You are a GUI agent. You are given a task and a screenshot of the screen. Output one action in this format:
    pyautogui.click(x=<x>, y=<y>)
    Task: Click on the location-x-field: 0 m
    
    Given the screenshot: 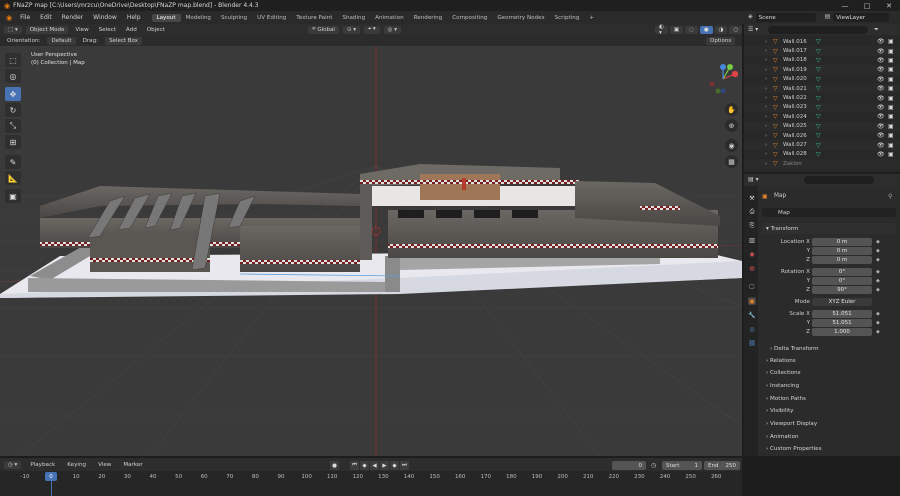 What is the action you would take?
    pyautogui.click(x=842, y=242)
    